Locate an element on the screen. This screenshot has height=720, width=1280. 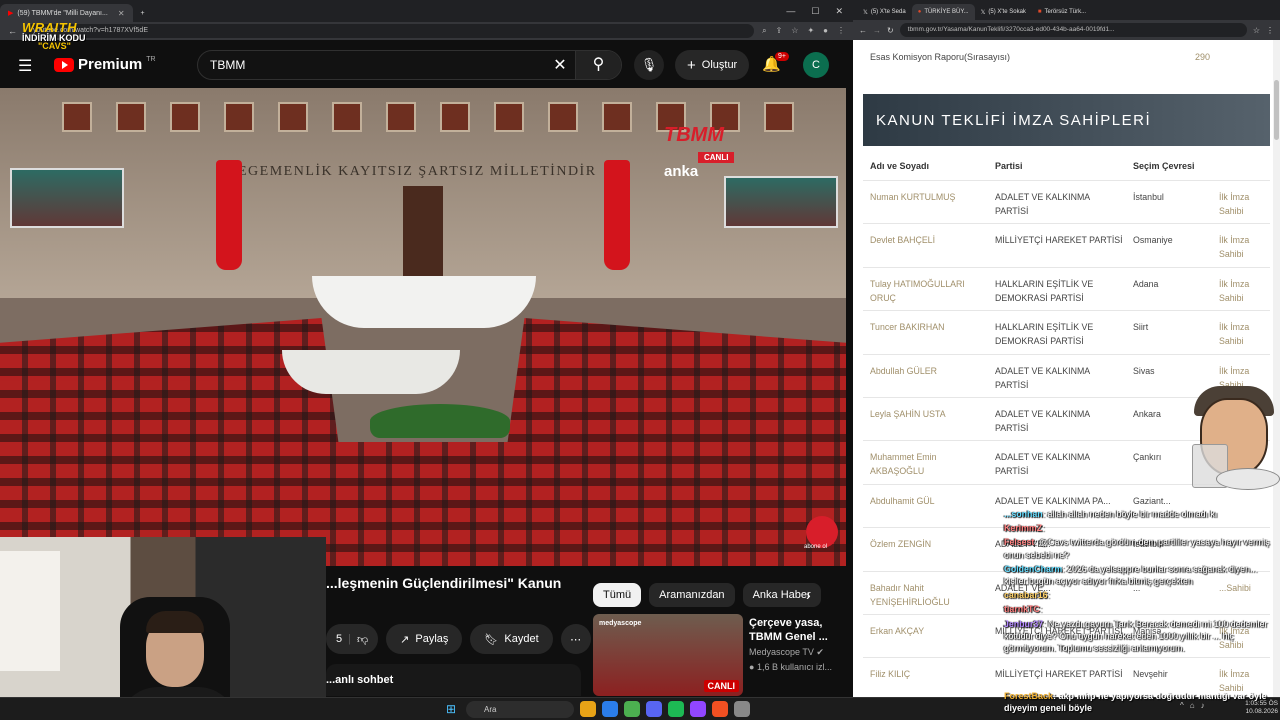
signatory-district: Osmaniye is located at coordinates (1153, 240).